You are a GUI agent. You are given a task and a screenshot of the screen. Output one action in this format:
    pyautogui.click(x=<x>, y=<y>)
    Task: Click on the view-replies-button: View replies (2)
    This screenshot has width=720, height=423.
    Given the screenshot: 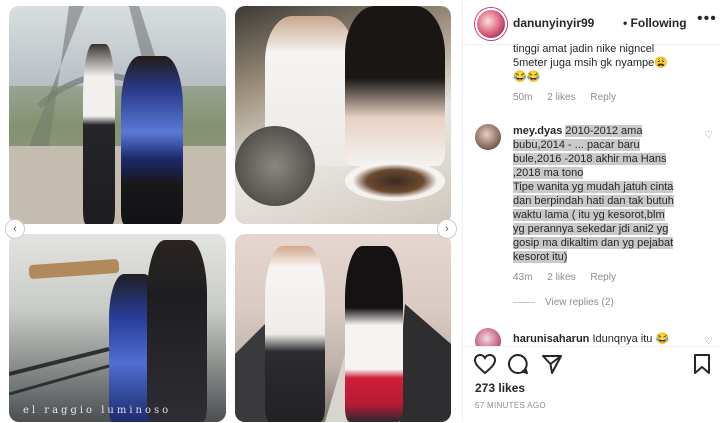 What is the action you would take?
    pyautogui.click(x=579, y=302)
    